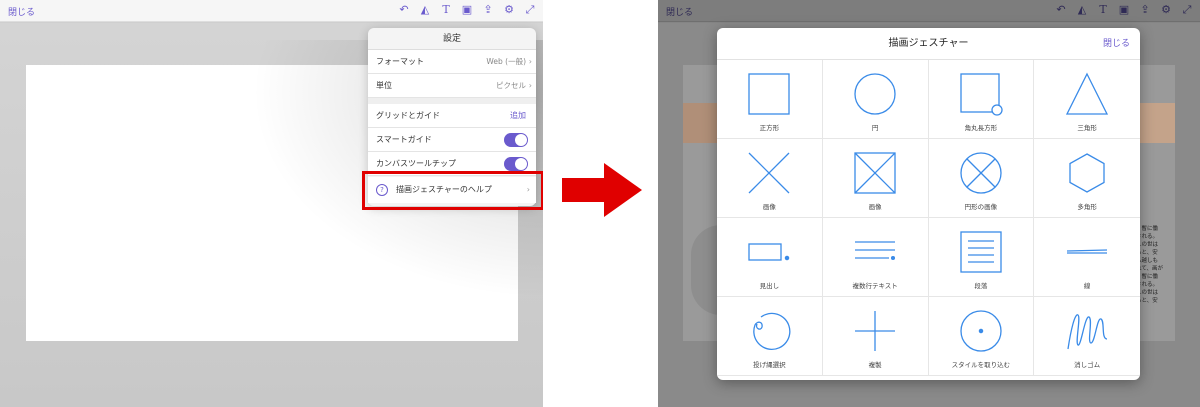 The width and height of the screenshot is (1200, 407). What do you see at coordinates (452, 39) in the screenshot?
I see `settings-title: 設定` at bounding box center [452, 39].